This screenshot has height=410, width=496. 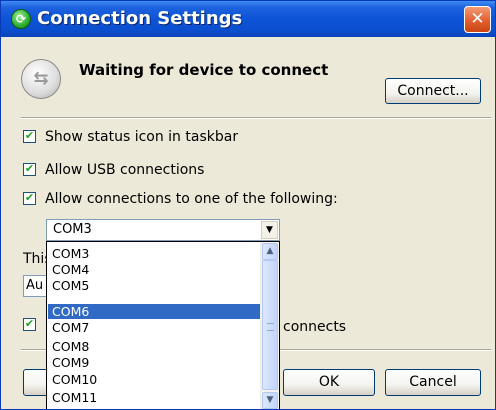 I want to click on dropdown-button: ▼, so click(x=269, y=230).